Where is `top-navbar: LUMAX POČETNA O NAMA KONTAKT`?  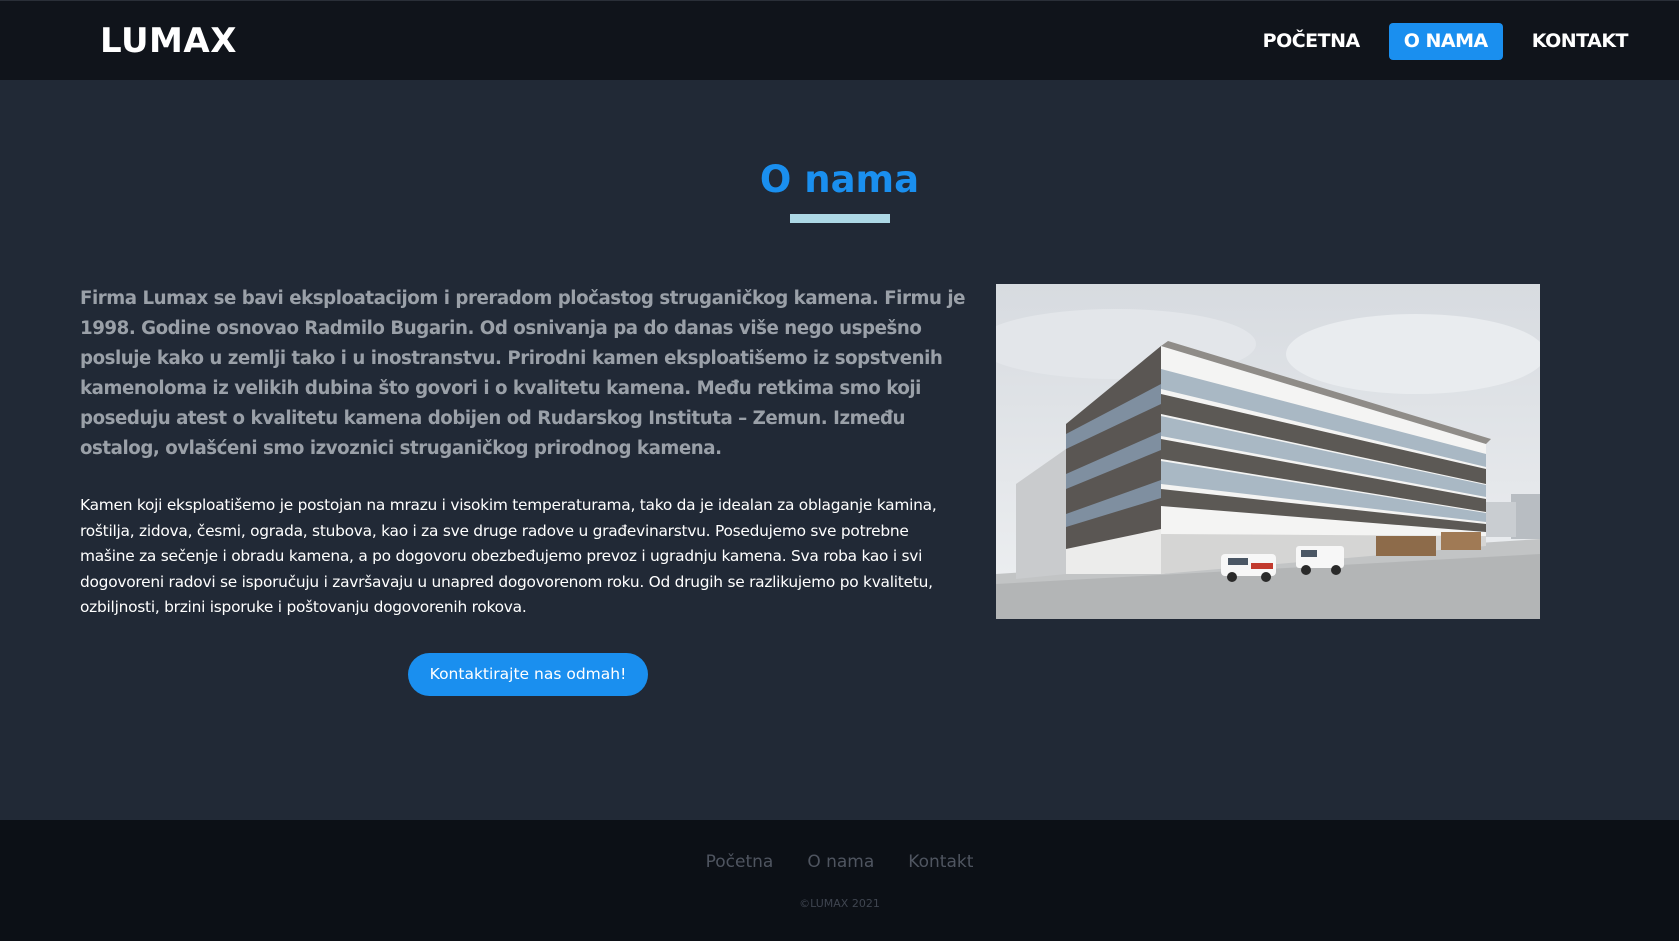 top-navbar: LUMAX POČETNA O NAMA KONTAKT is located at coordinates (839, 40).